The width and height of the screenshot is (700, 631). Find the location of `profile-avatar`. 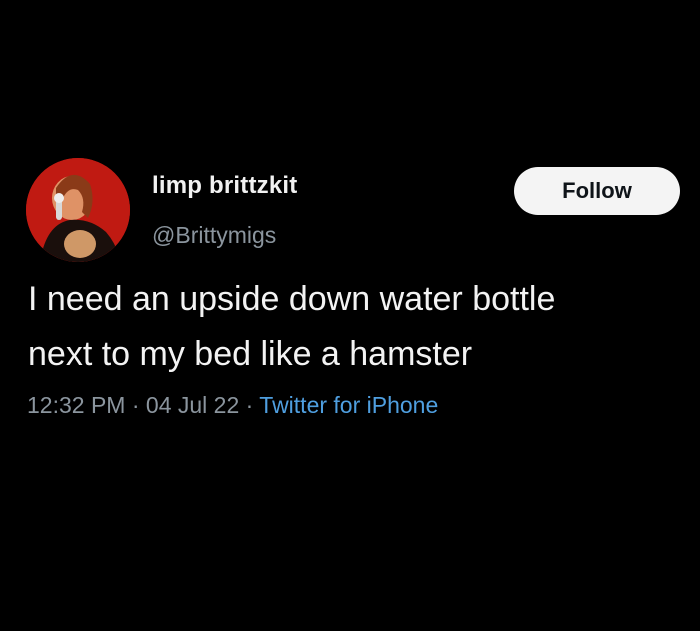

profile-avatar is located at coordinates (78, 210).